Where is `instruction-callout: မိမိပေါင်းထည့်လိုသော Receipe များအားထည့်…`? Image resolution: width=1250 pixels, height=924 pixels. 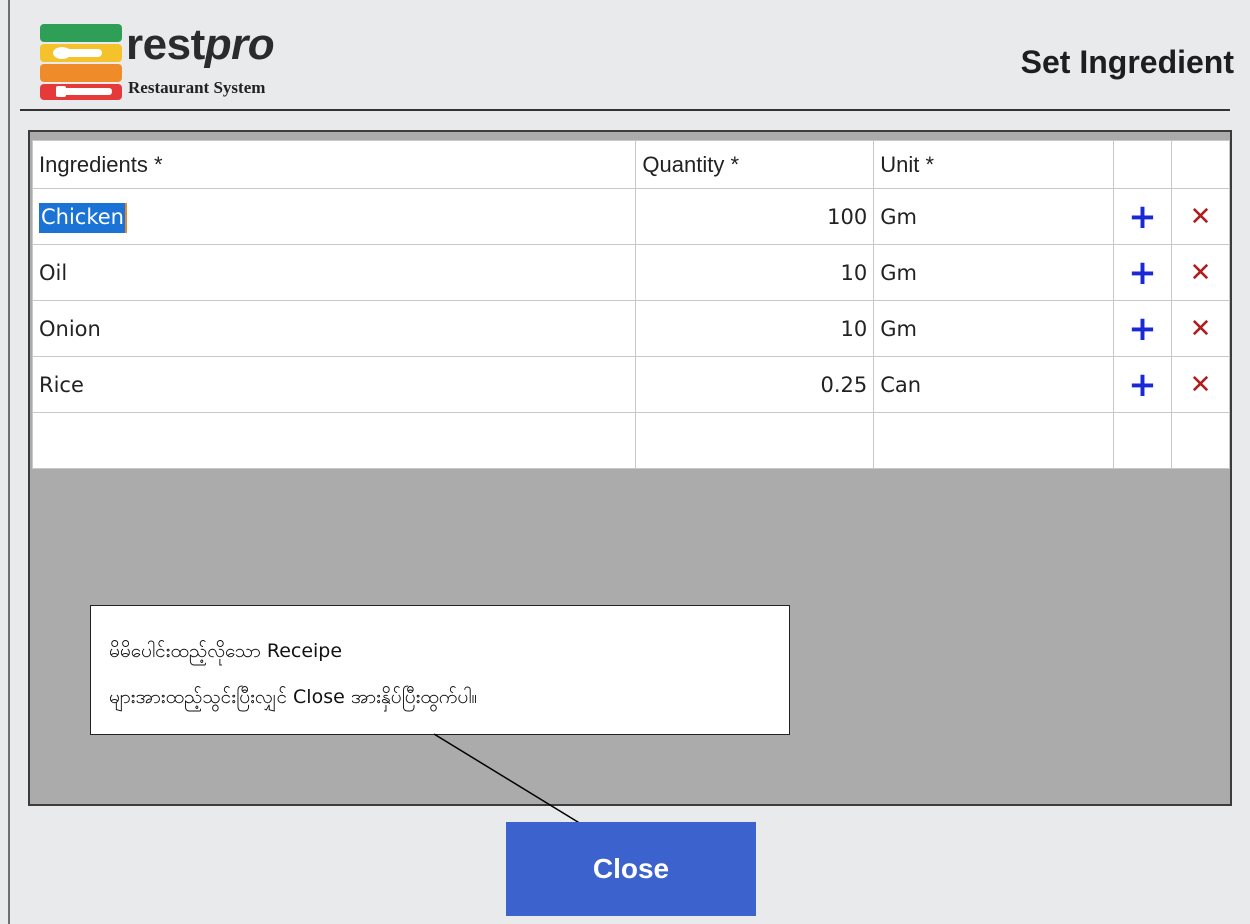 instruction-callout: မိမိပေါင်းထည့်လိုသော Receipe များအားထည့်… is located at coordinates (440, 670).